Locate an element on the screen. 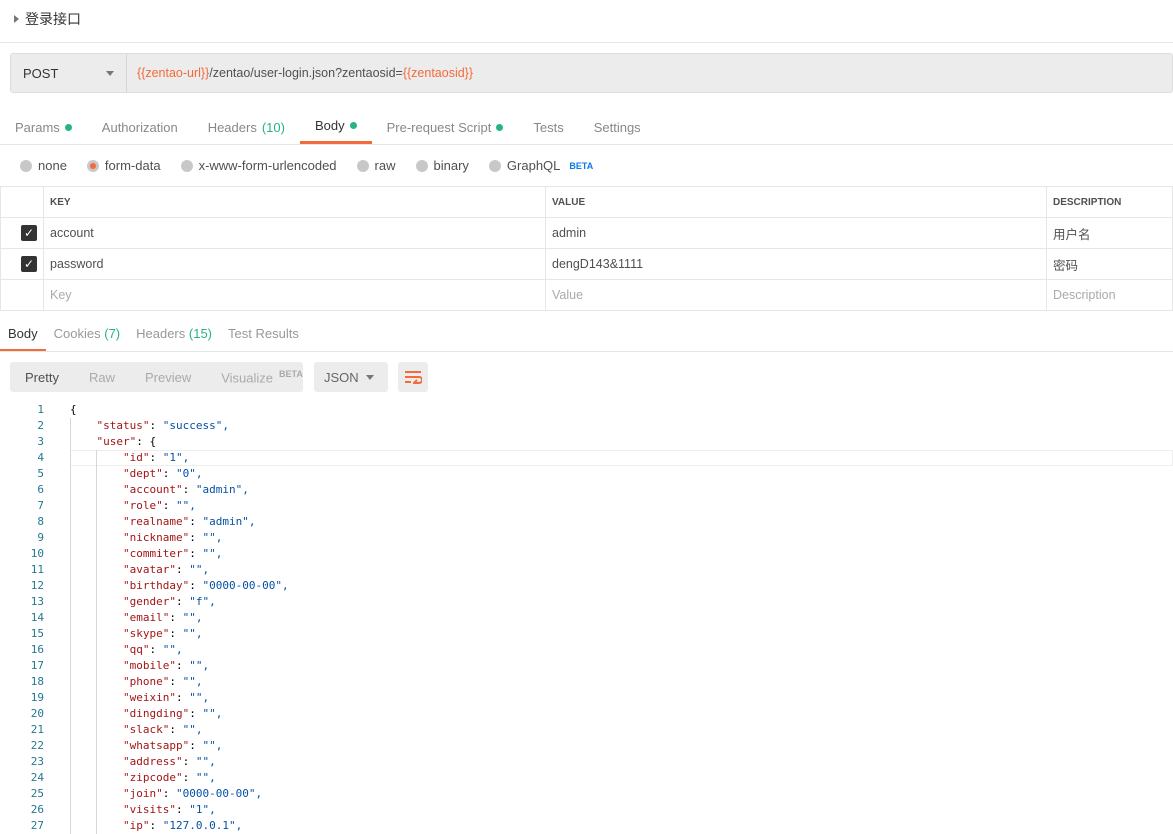  tab-preview: Preview is located at coordinates (168, 377).